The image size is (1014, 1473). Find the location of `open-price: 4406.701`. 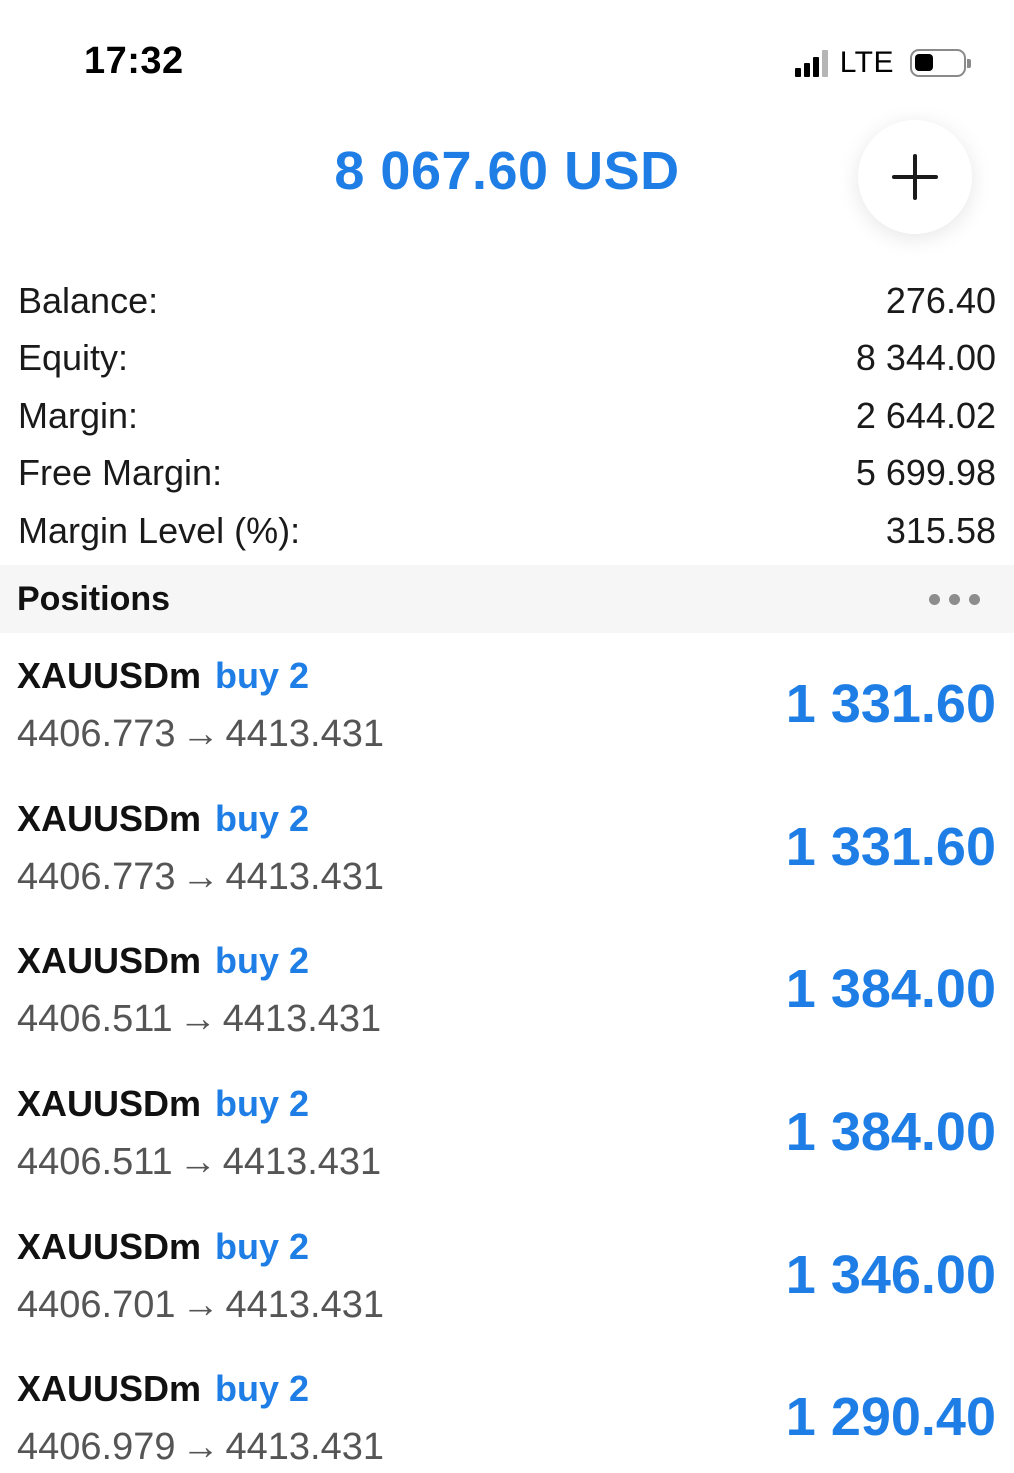

open-price: 4406.701 is located at coordinates (96, 1304).